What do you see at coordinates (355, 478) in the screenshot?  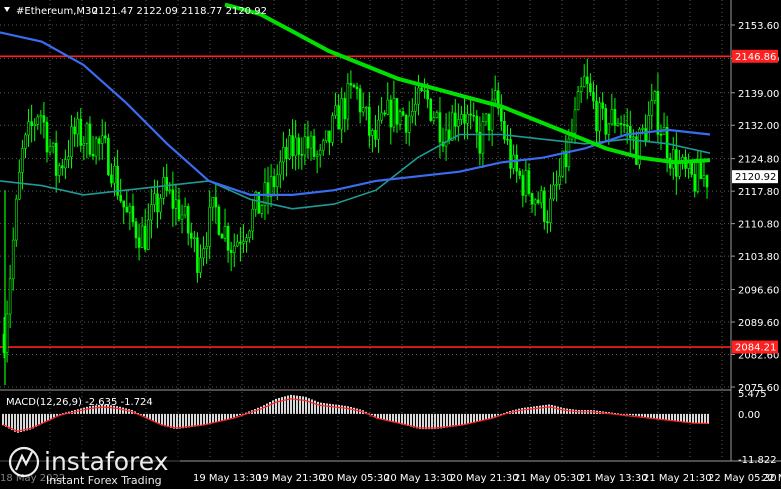 I see `time-tick-label: 20 May 05:30` at bounding box center [355, 478].